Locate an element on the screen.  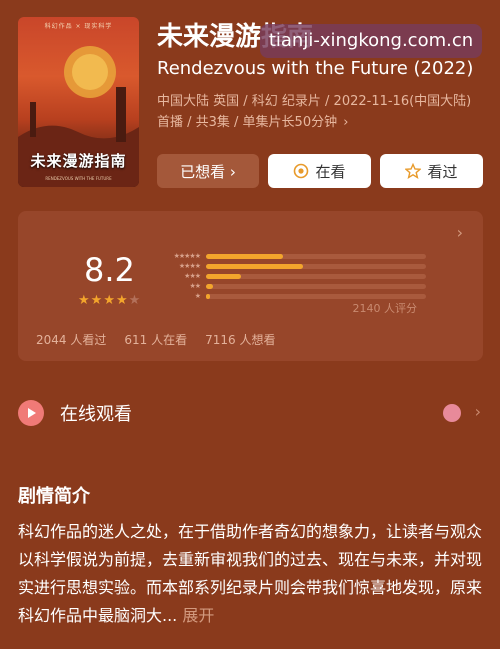
watermark-overlay: tianji-xingkong.com.cn is located at coordinates (371, 41).